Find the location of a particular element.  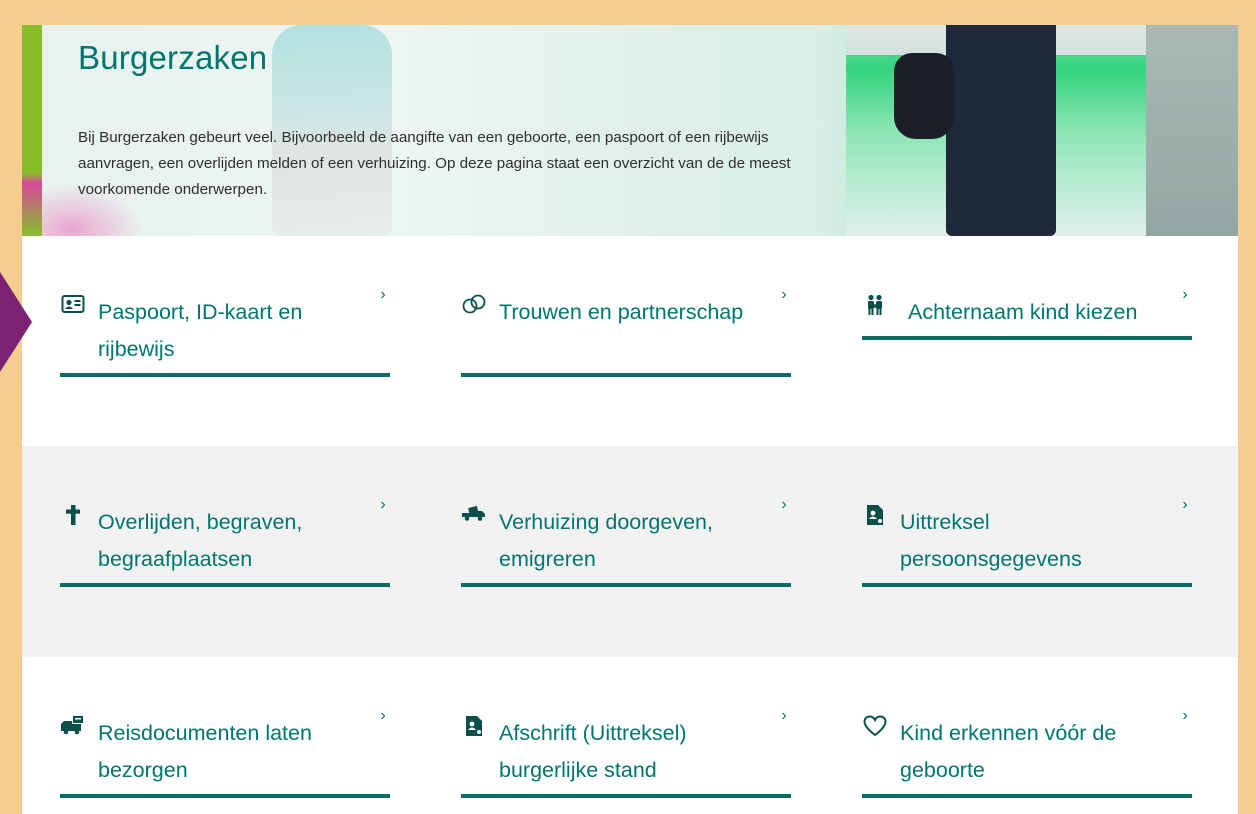

tile-label: Overlijden, begraven, begraafplaatsen is located at coordinates (200, 540).